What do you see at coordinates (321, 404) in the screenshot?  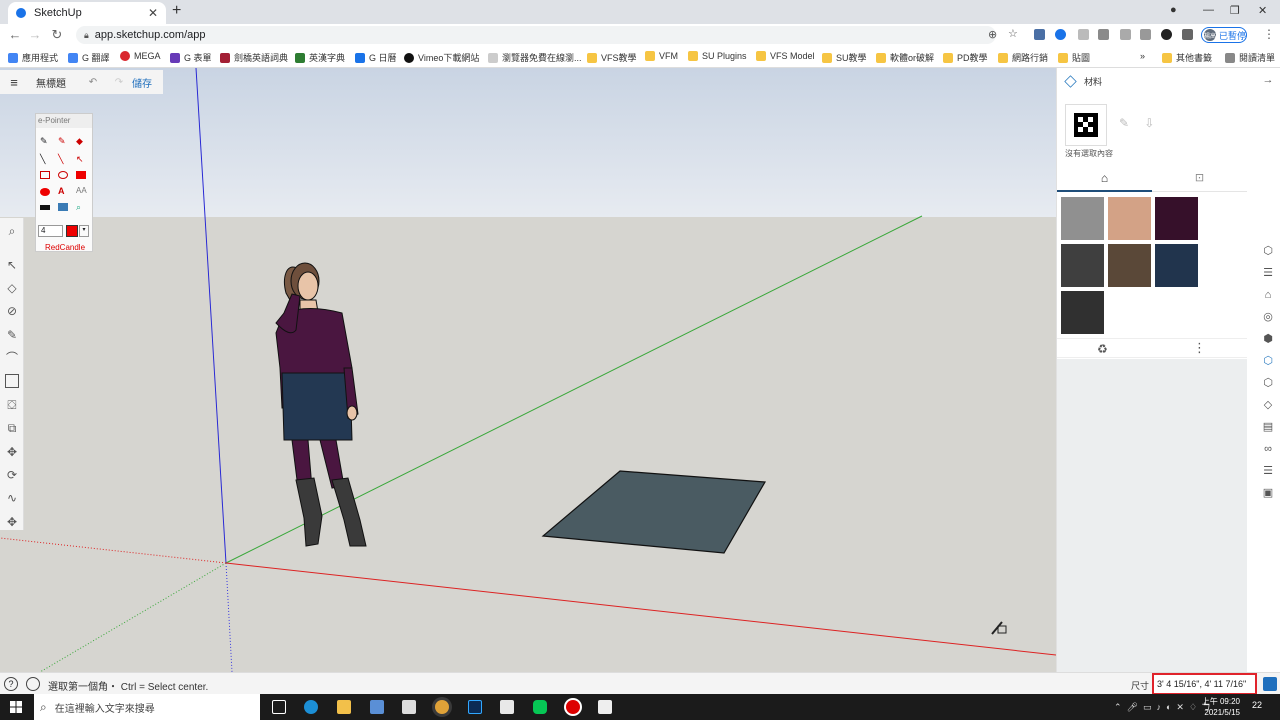 I see `person-figure` at bounding box center [321, 404].